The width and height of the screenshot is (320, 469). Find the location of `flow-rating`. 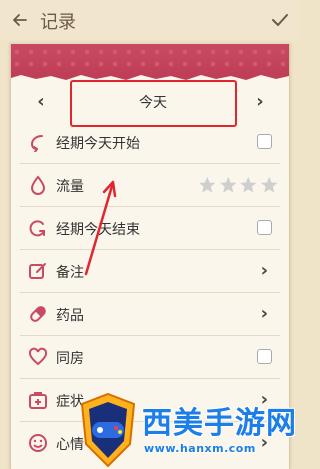

flow-rating is located at coordinates (238, 185).